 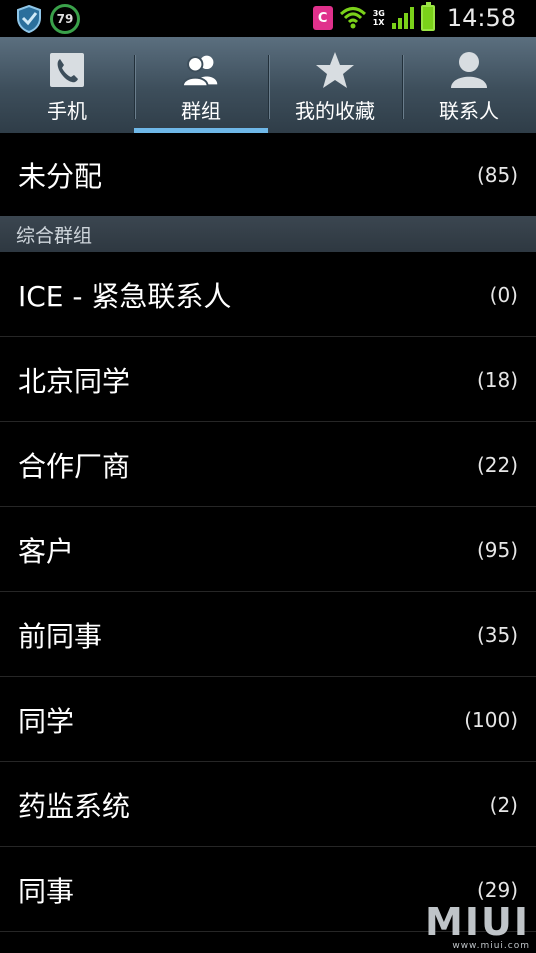 I want to click on tab-phone: 手机, so click(x=67, y=85).